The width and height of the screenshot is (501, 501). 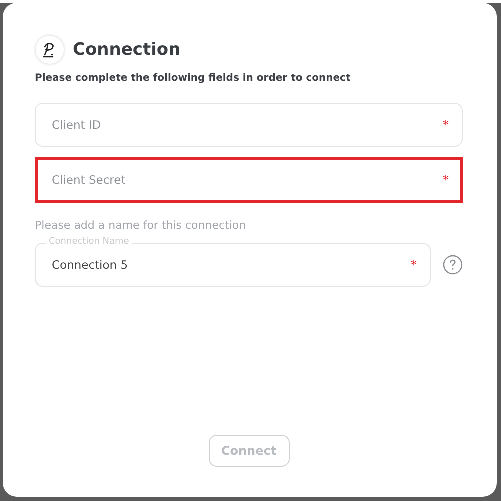 I want to click on help-icon, so click(x=453, y=265).